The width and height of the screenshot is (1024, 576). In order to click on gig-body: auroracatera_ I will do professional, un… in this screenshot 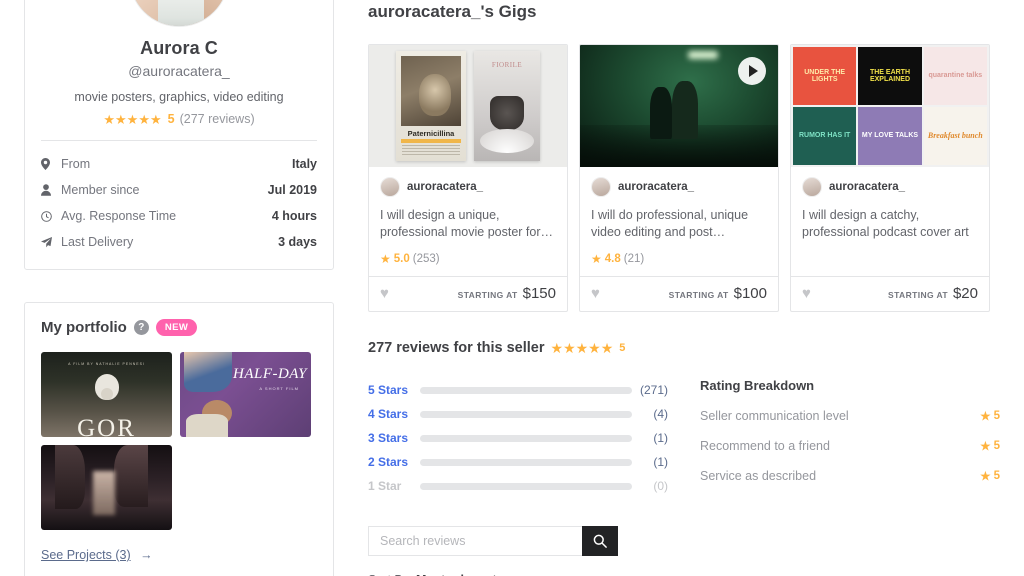, I will do `click(679, 217)`.